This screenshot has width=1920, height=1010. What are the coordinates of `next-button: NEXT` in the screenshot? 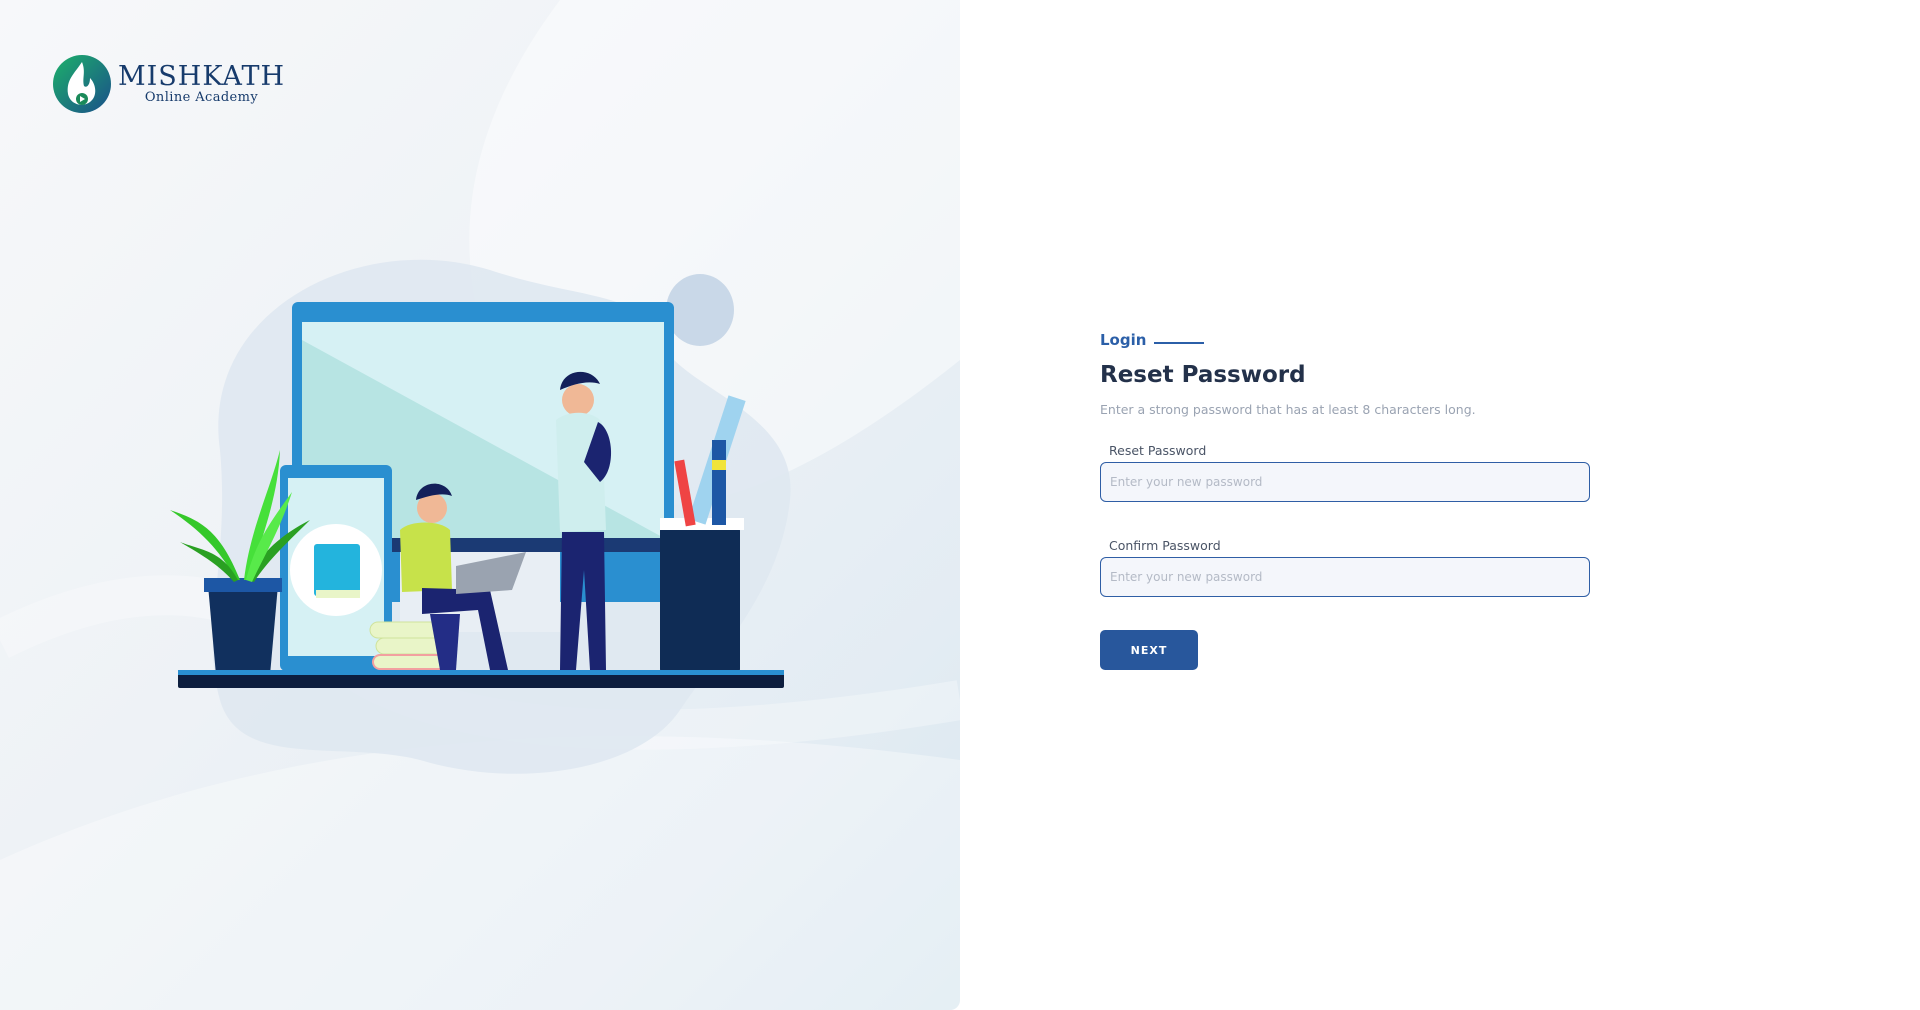 It's located at (1149, 650).